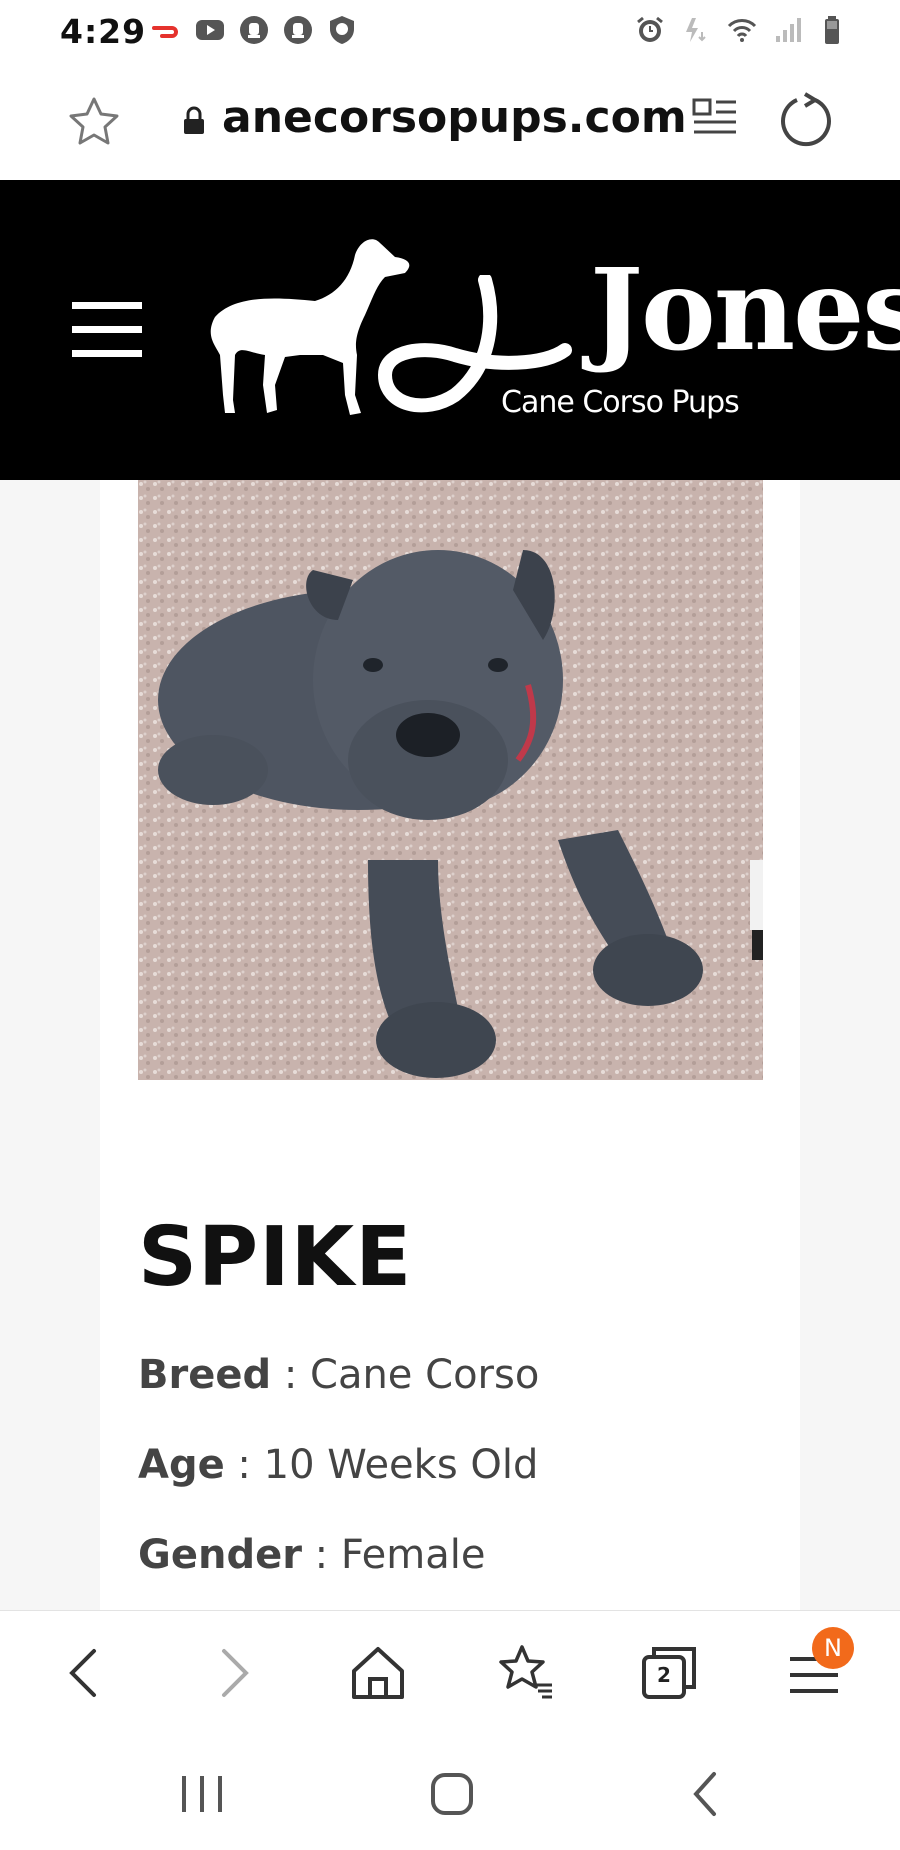 This screenshot has width=900, height=1850. I want to click on recent-apps-icon, so click(202, 1794).